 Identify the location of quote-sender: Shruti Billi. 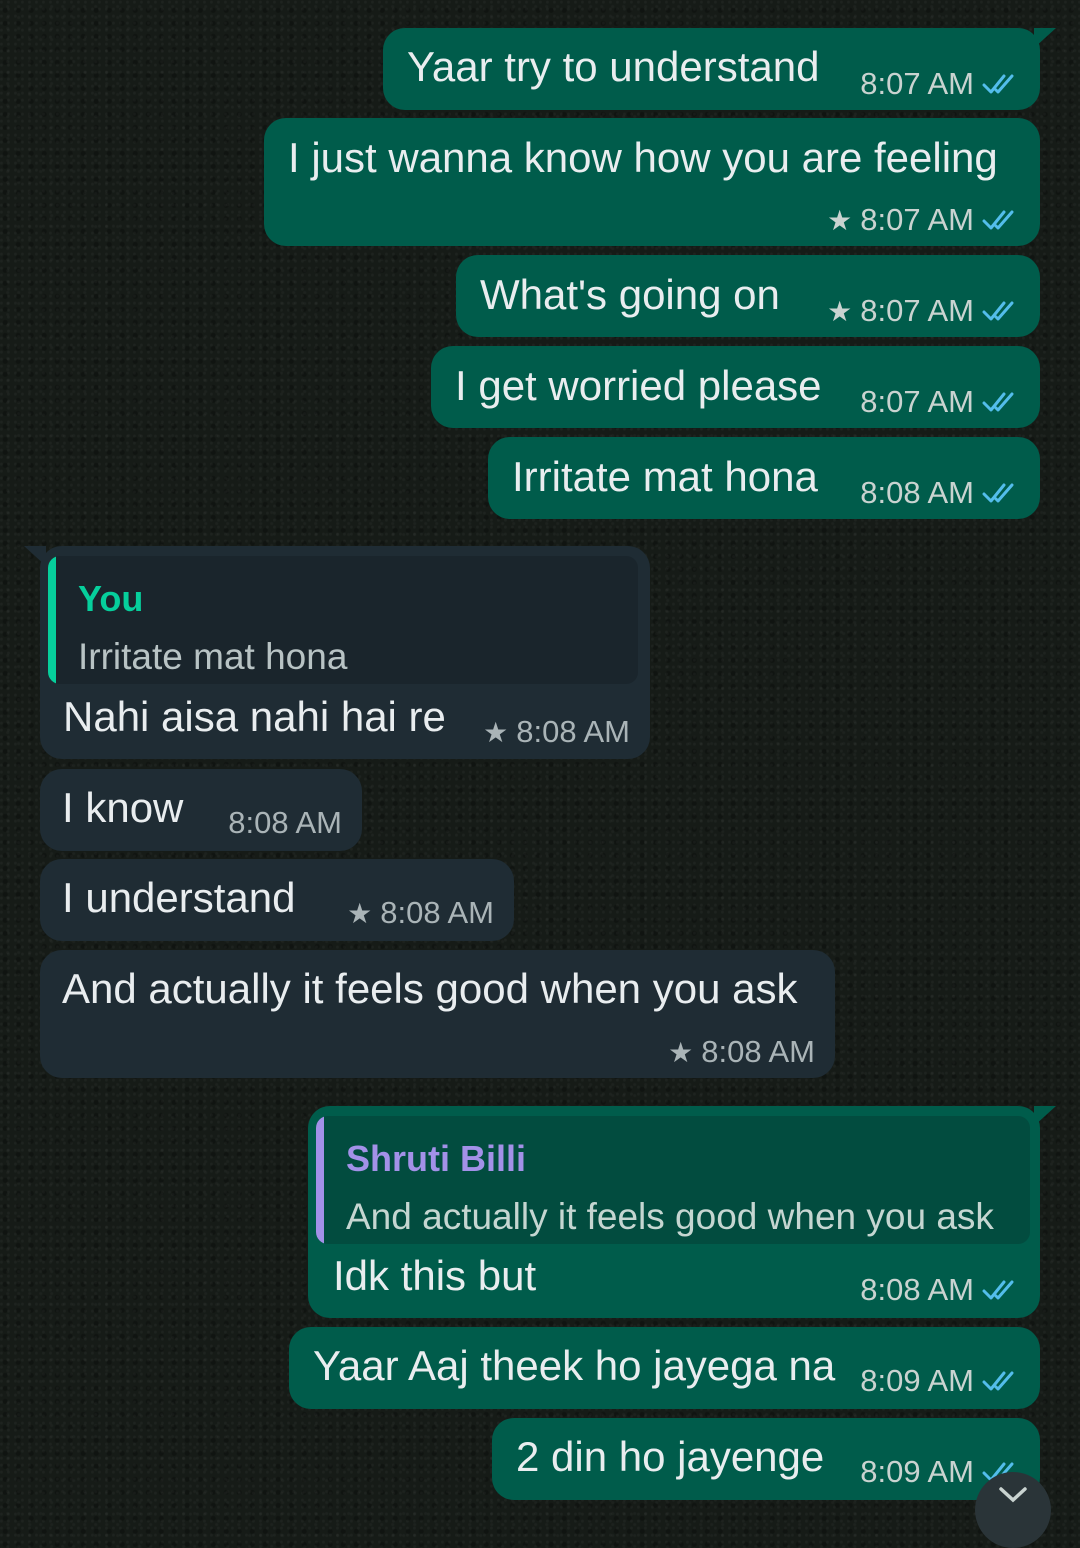
(436, 1158).